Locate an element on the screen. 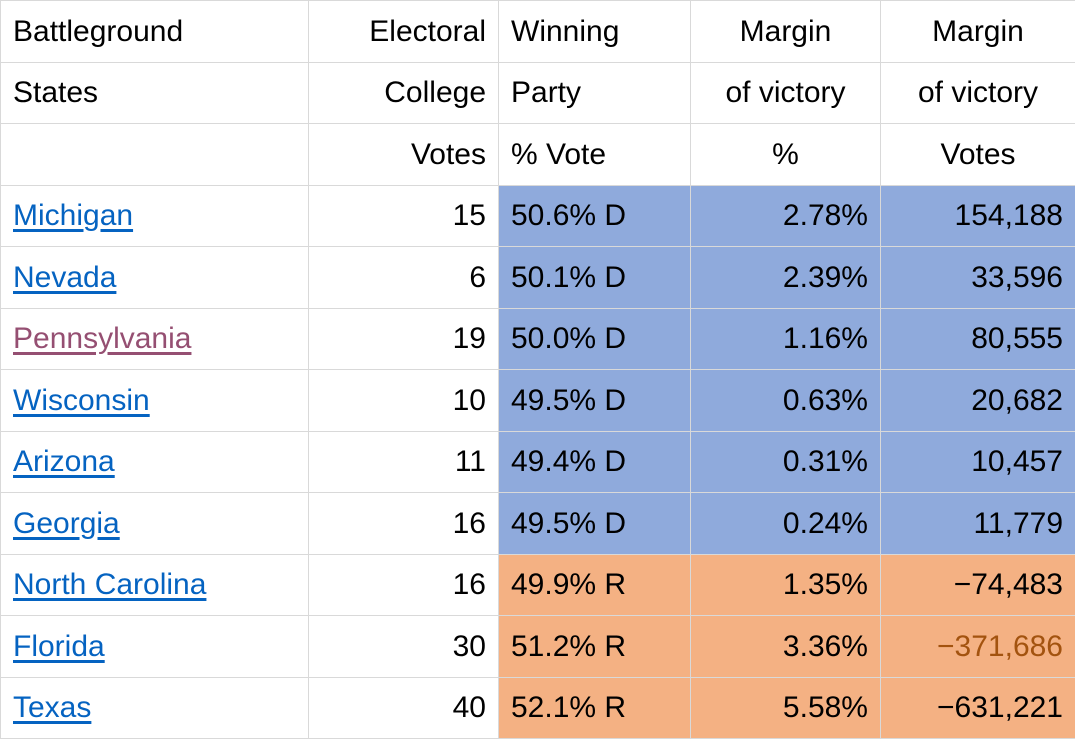  table-row: Arizona 1149.4% D0.31%10,457 is located at coordinates (538, 462).